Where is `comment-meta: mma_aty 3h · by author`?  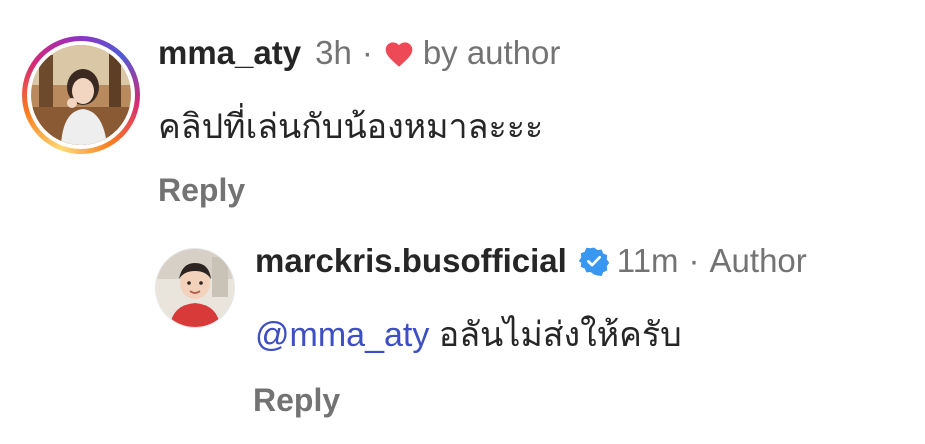 comment-meta: mma_aty 3h · by author is located at coordinates (359, 52).